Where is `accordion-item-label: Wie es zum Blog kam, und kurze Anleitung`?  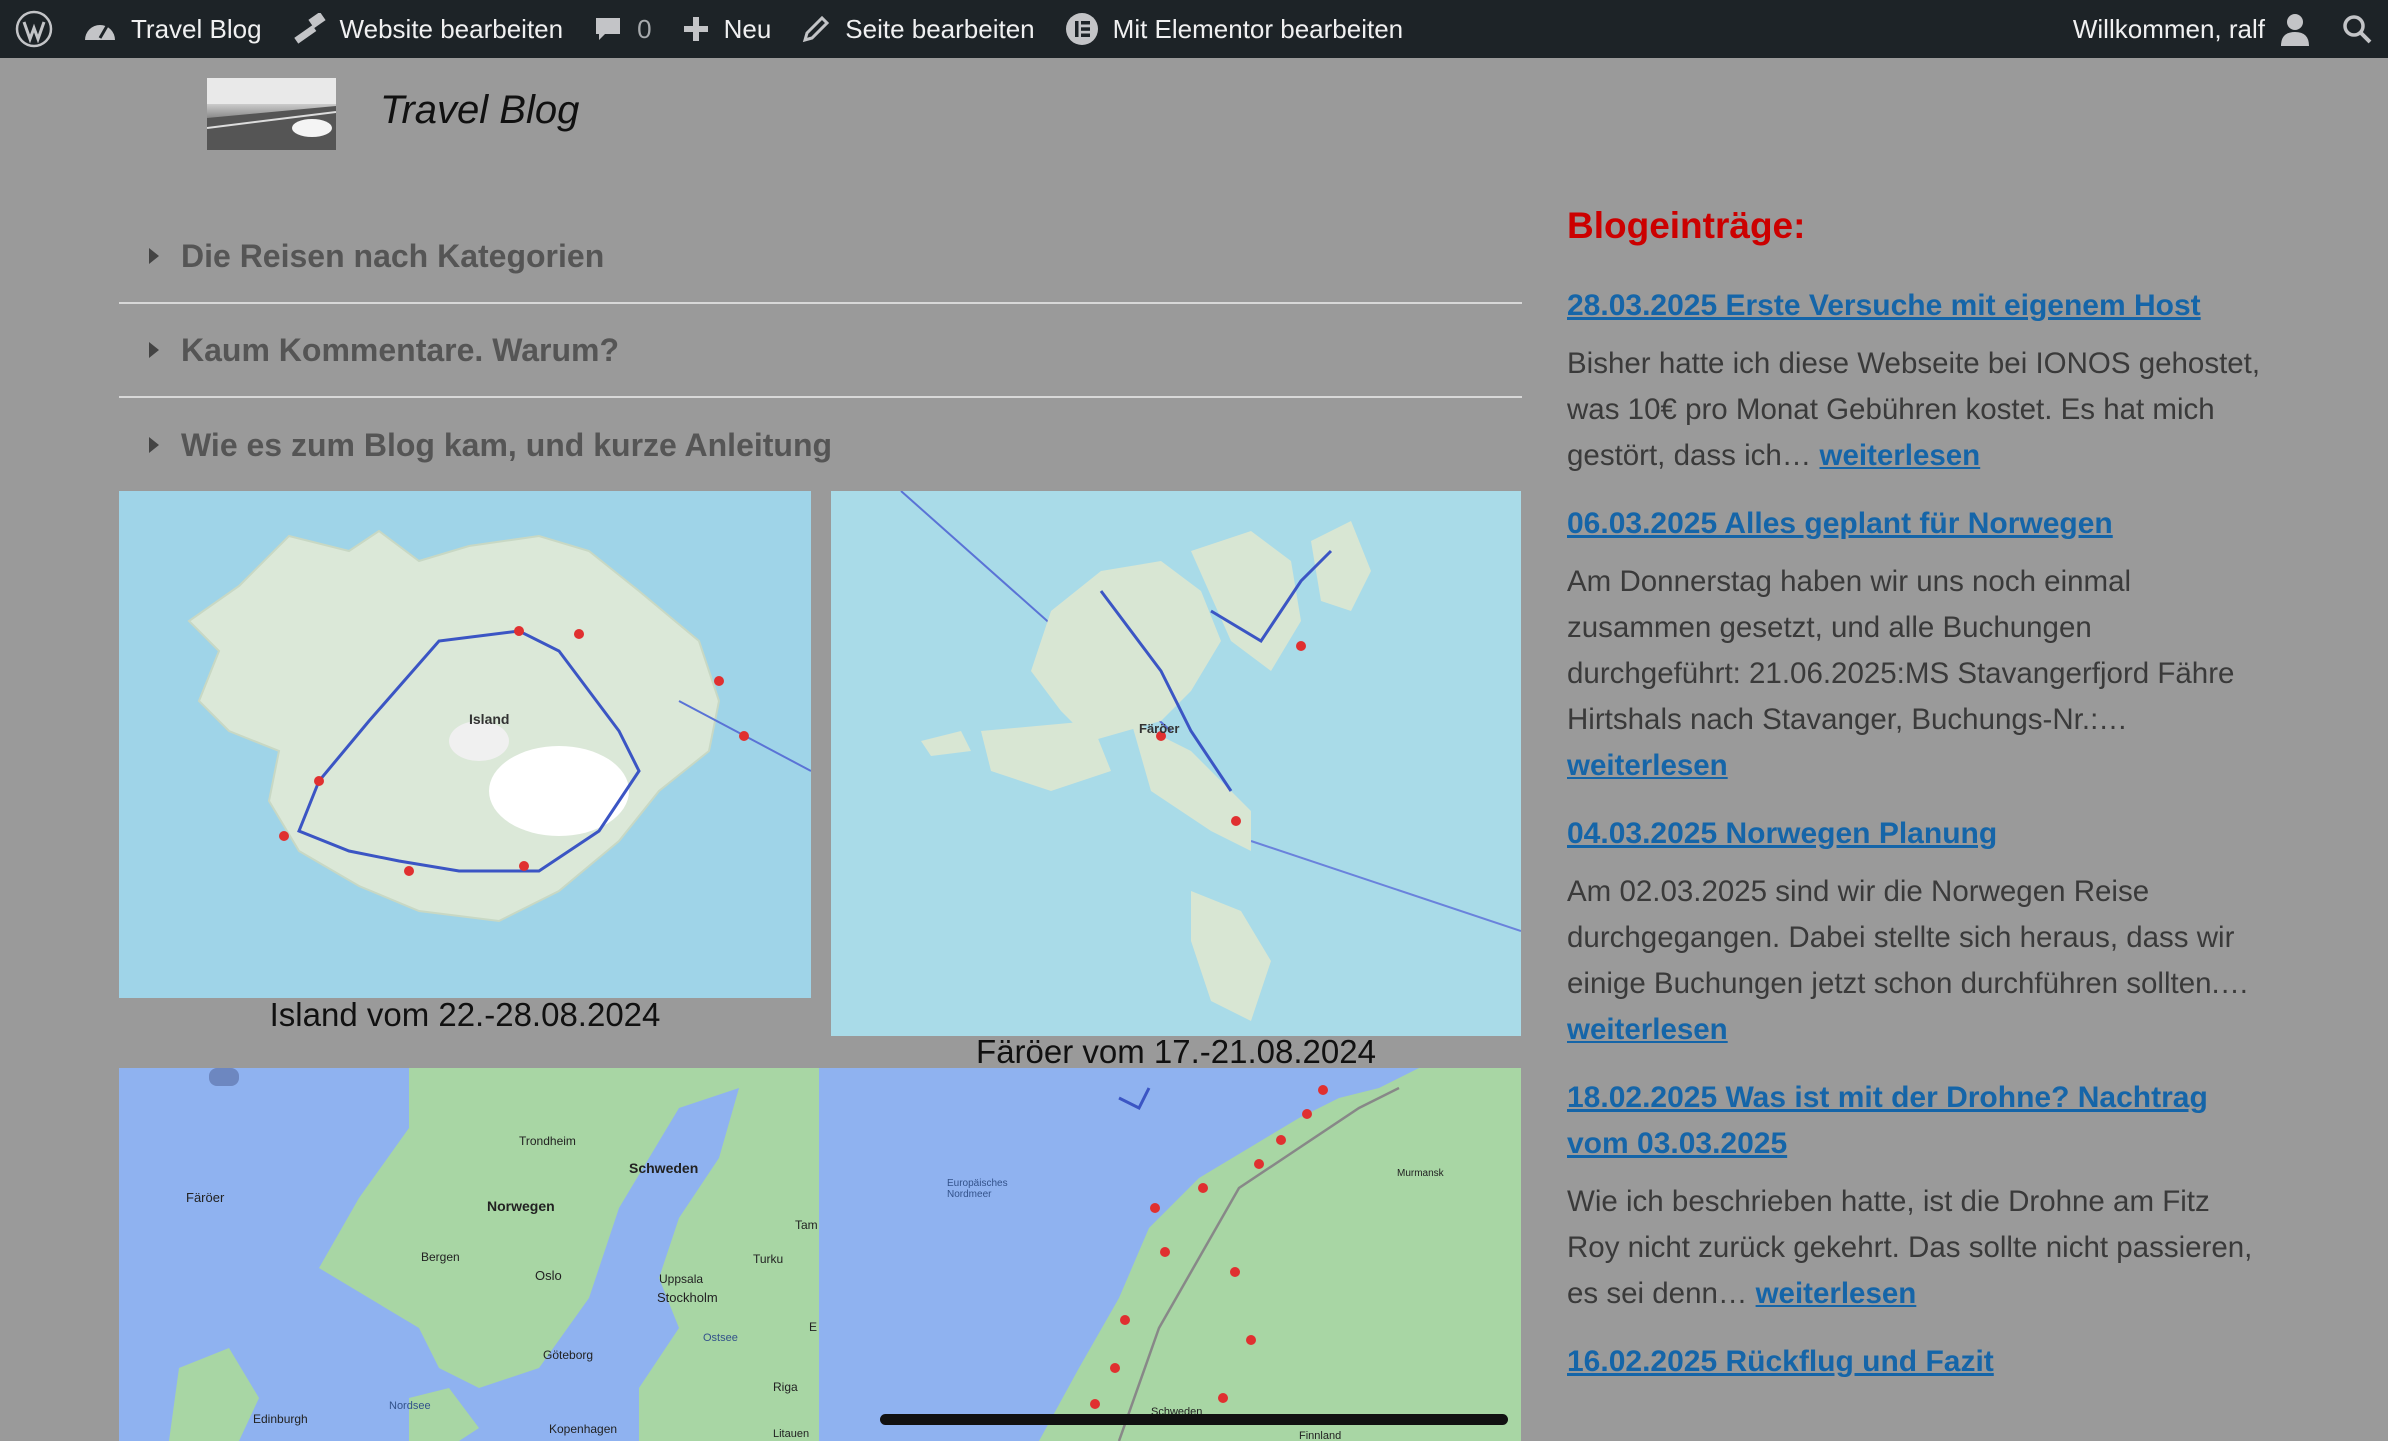 accordion-item-label: Wie es zum Blog kam, und kurze Anleitung is located at coordinates (507, 444).